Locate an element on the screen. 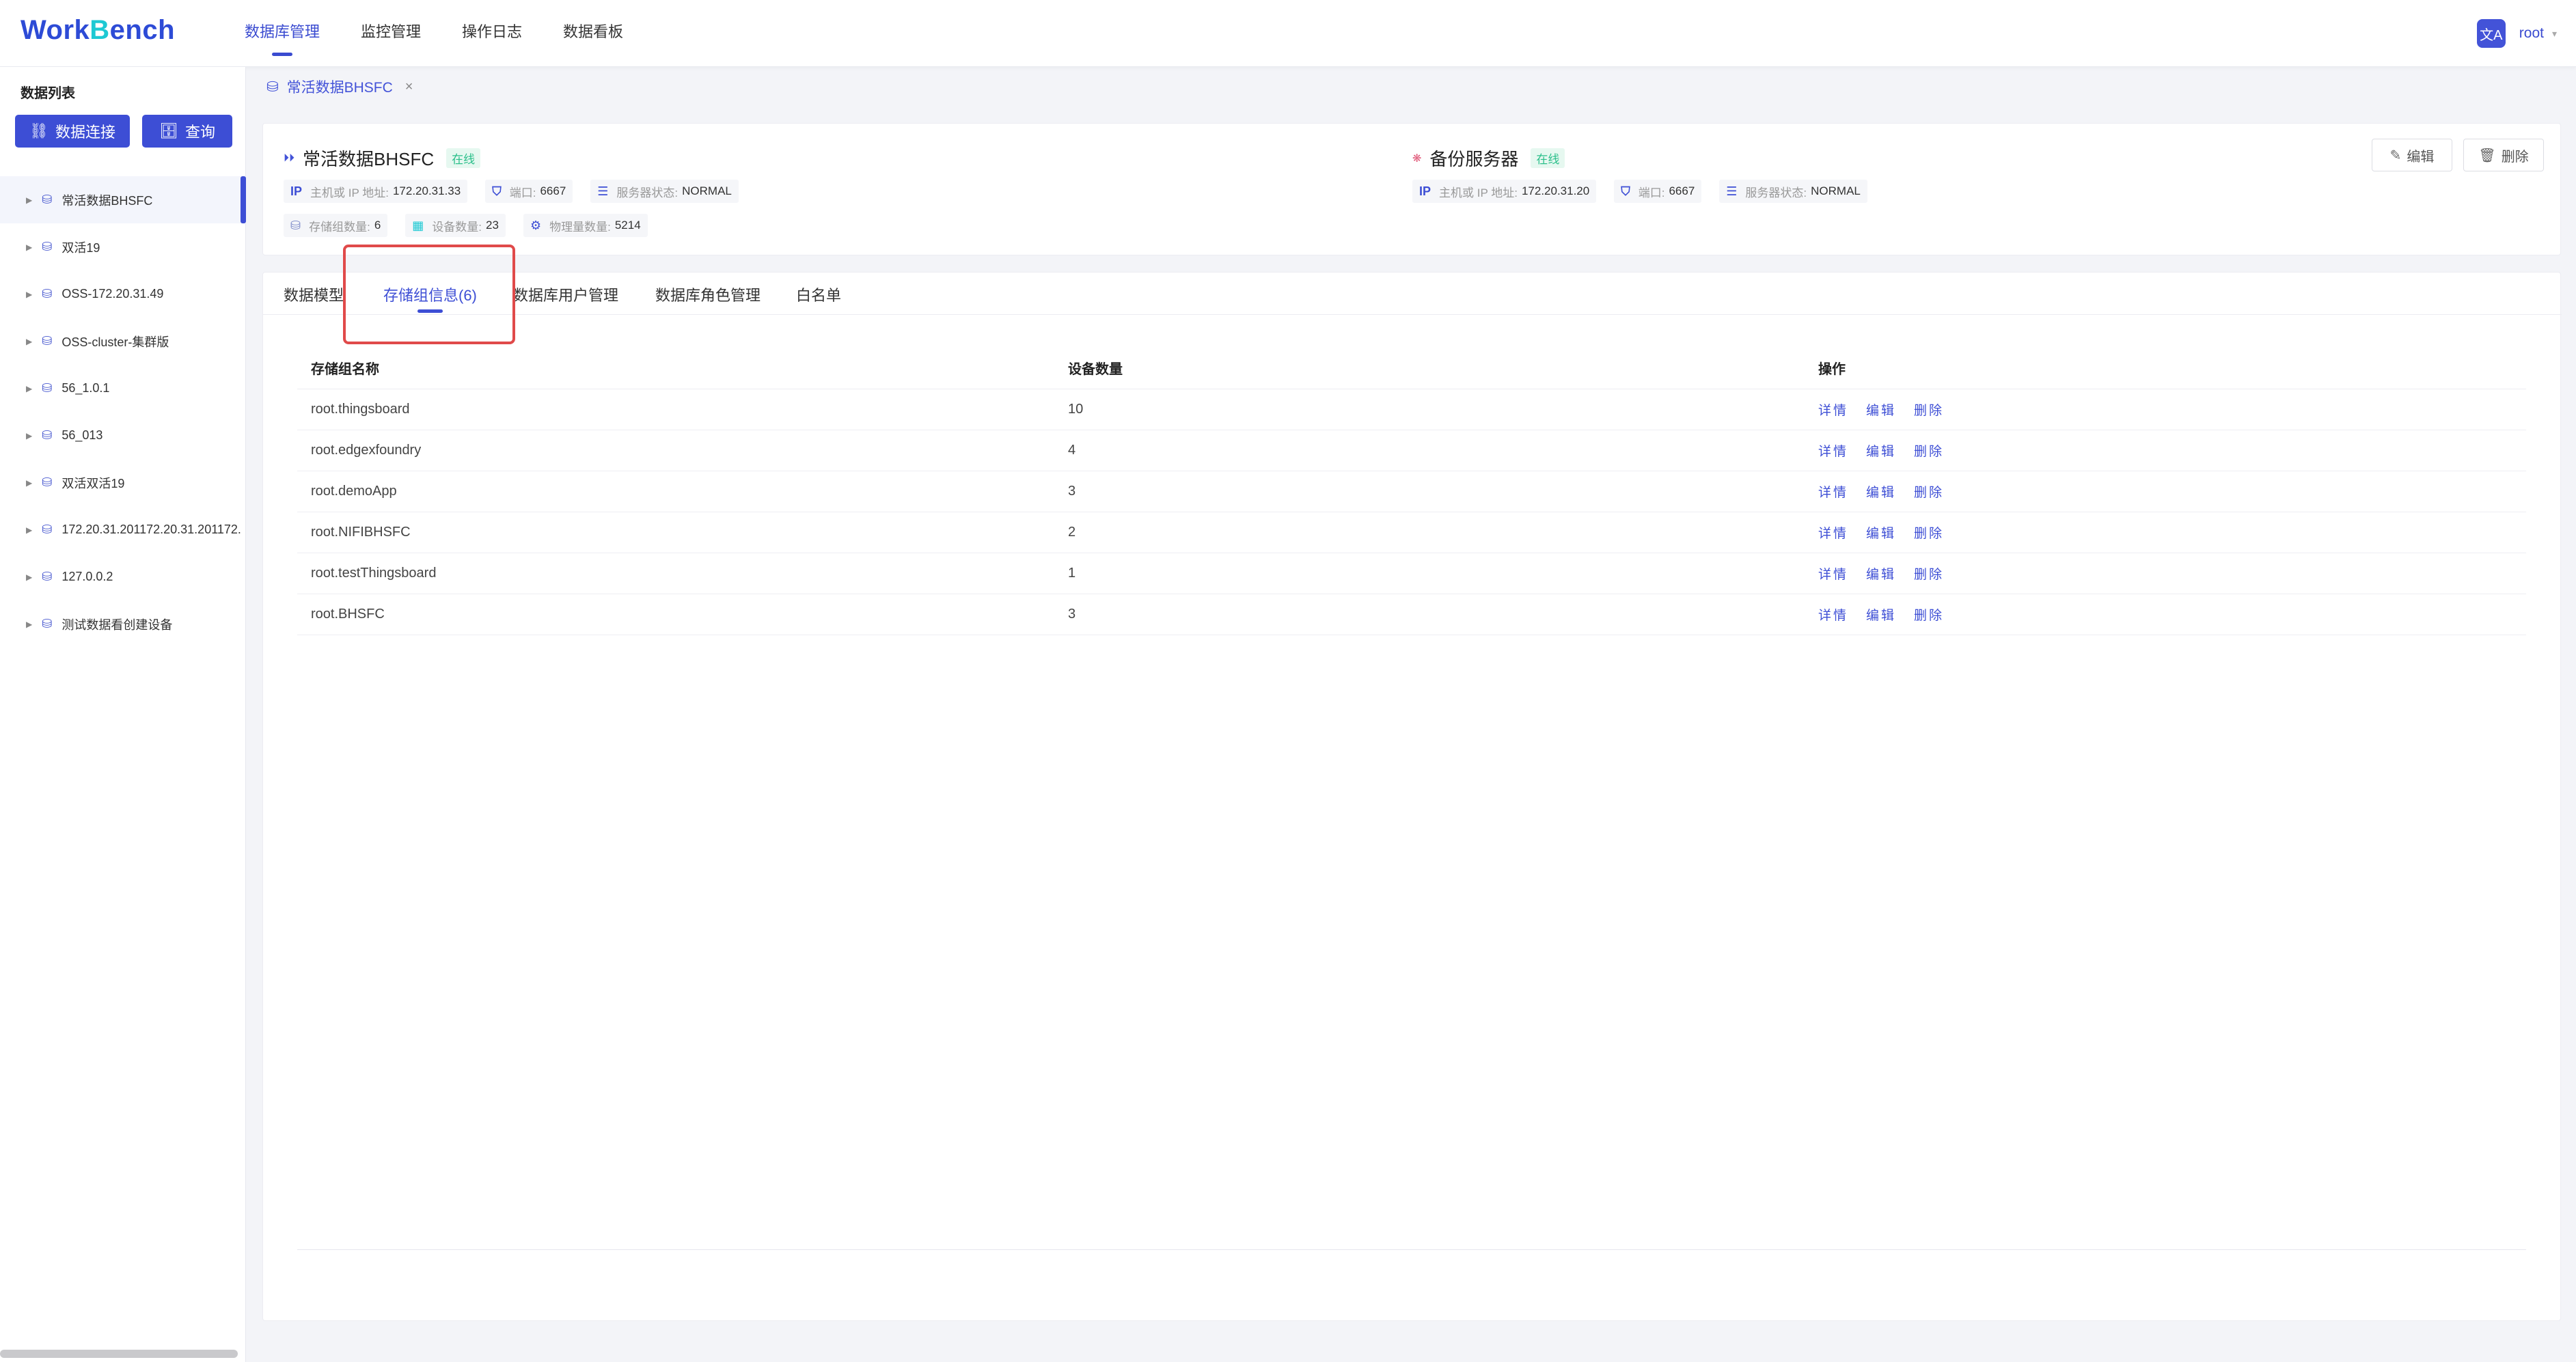  database-icon: 🗄 is located at coordinates (168, 130).